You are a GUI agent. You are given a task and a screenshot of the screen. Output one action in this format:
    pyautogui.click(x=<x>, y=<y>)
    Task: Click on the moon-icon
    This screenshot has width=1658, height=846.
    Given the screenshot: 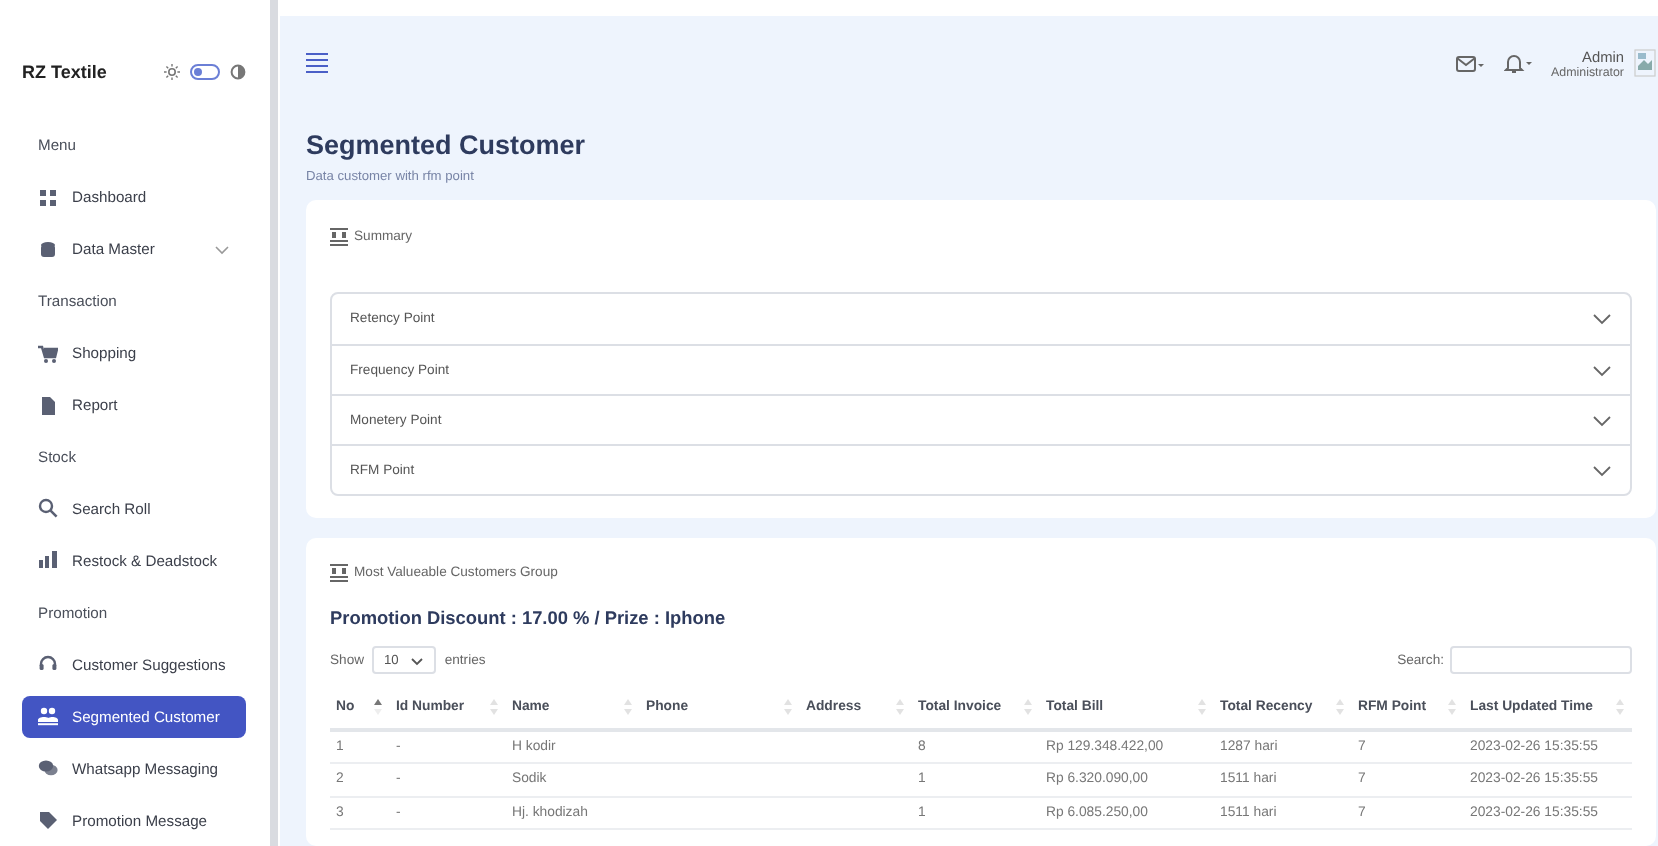 What is the action you would take?
    pyautogui.click(x=238, y=71)
    